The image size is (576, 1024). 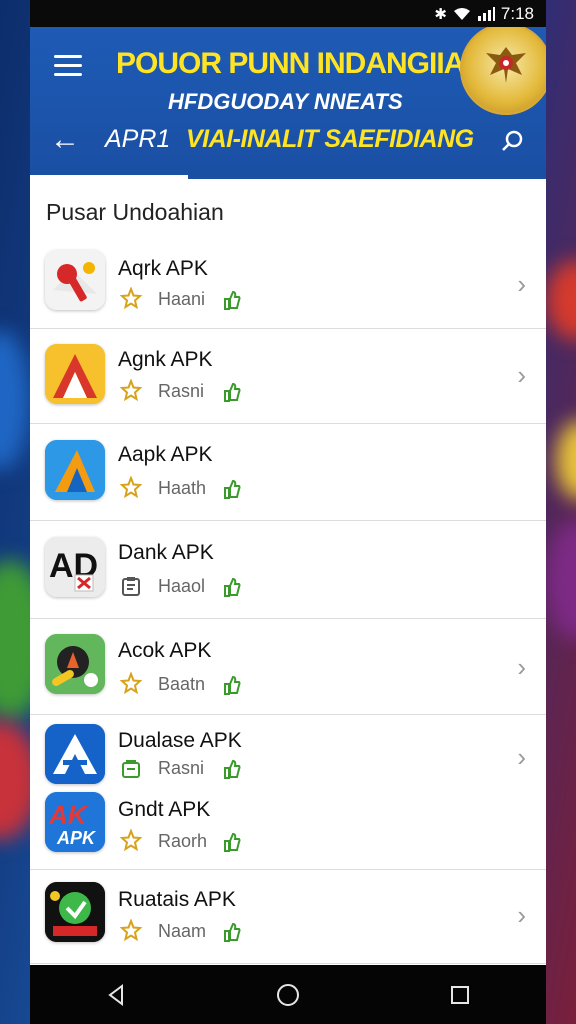 I want to click on clipboard-icon, so click(x=131, y=586).